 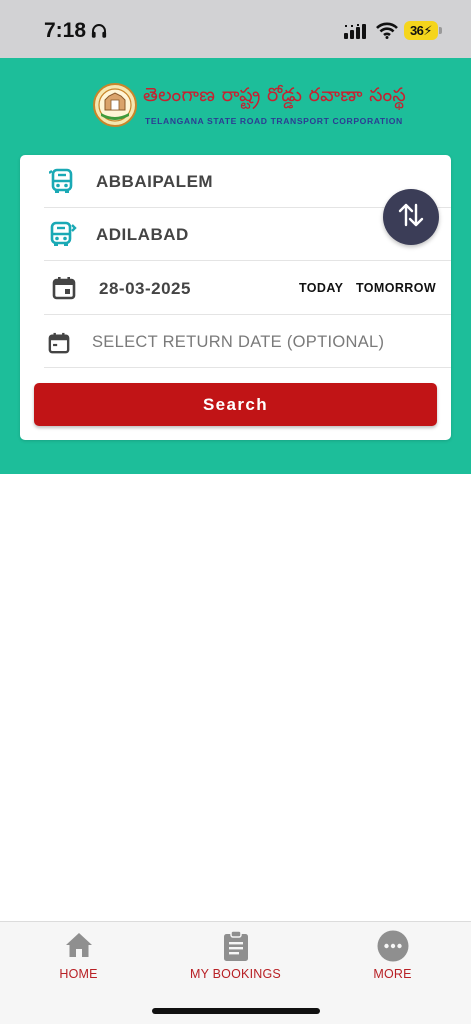 What do you see at coordinates (99, 33) in the screenshot?
I see `headphones-icon` at bounding box center [99, 33].